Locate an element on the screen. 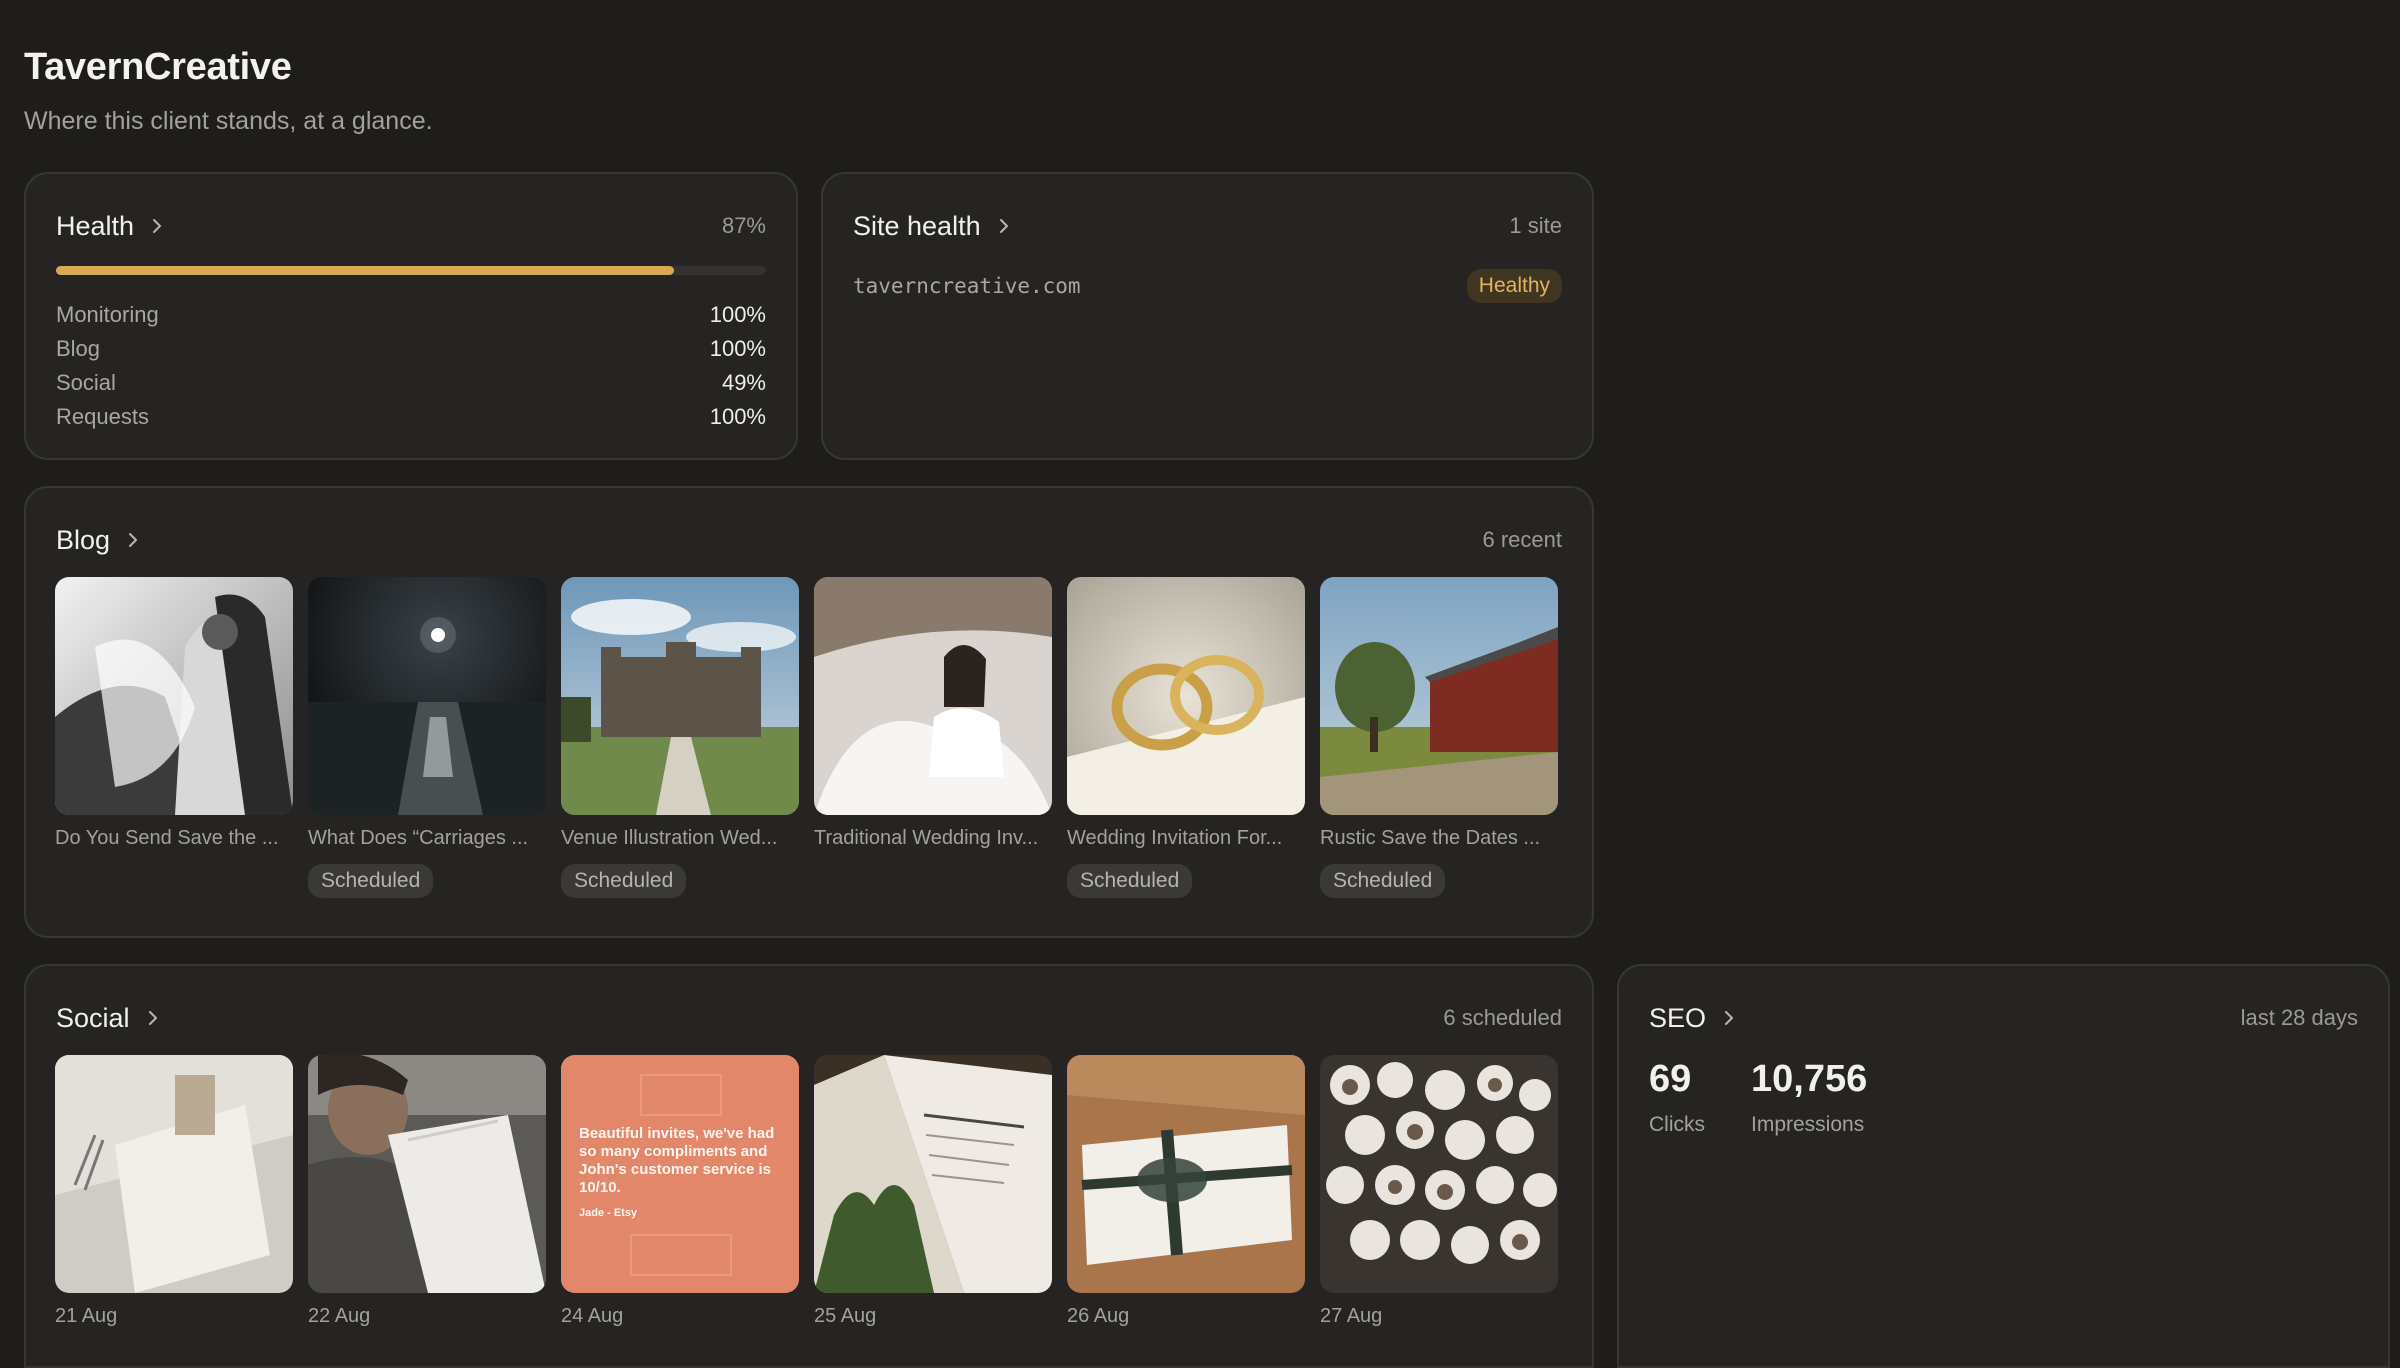 This screenshot has height=1368, width=2400. health-row-value: 49% is located at coordinates (743, 382).